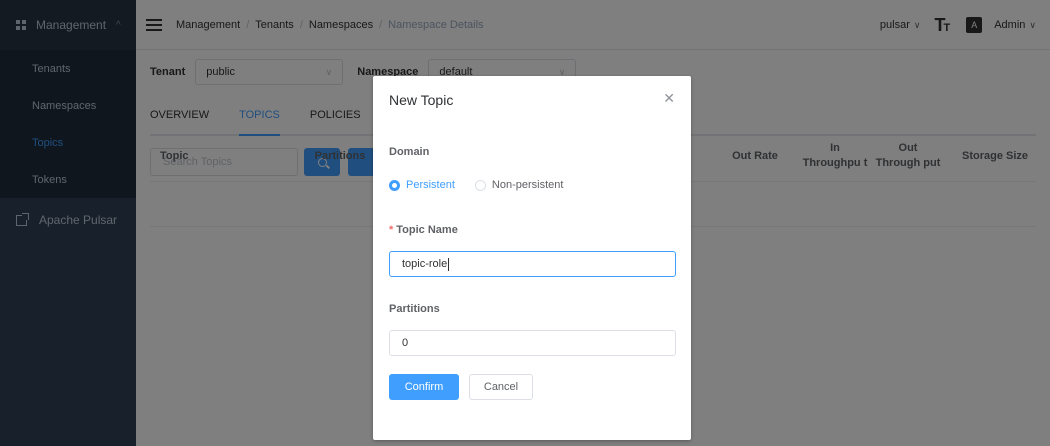  What do you see at coordinates (409, 152) in the screenshot?
I see `domain-label: Domain` at bounding box center [409, 152].